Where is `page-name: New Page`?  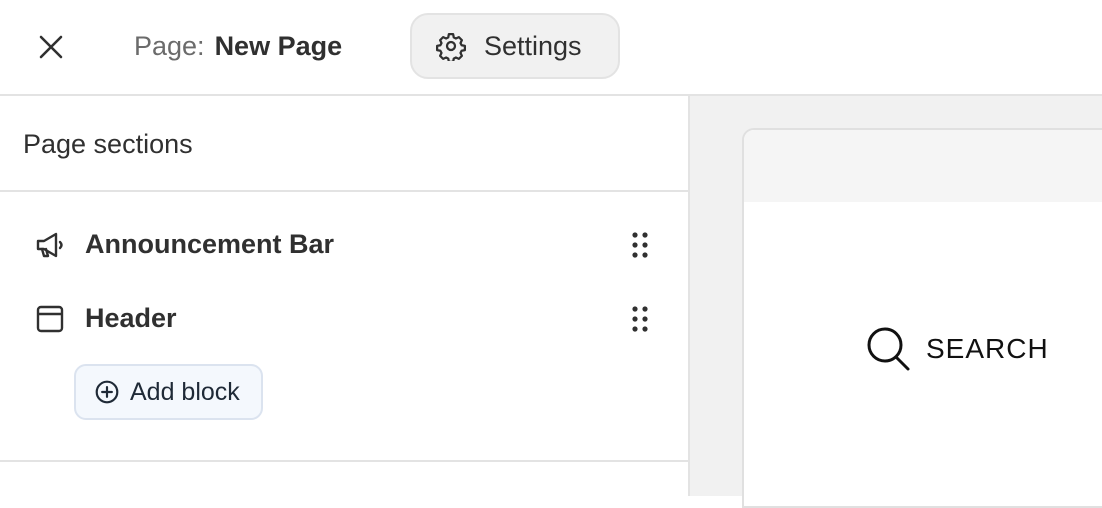 page-name: New Page is located at coordinates (278, 46).